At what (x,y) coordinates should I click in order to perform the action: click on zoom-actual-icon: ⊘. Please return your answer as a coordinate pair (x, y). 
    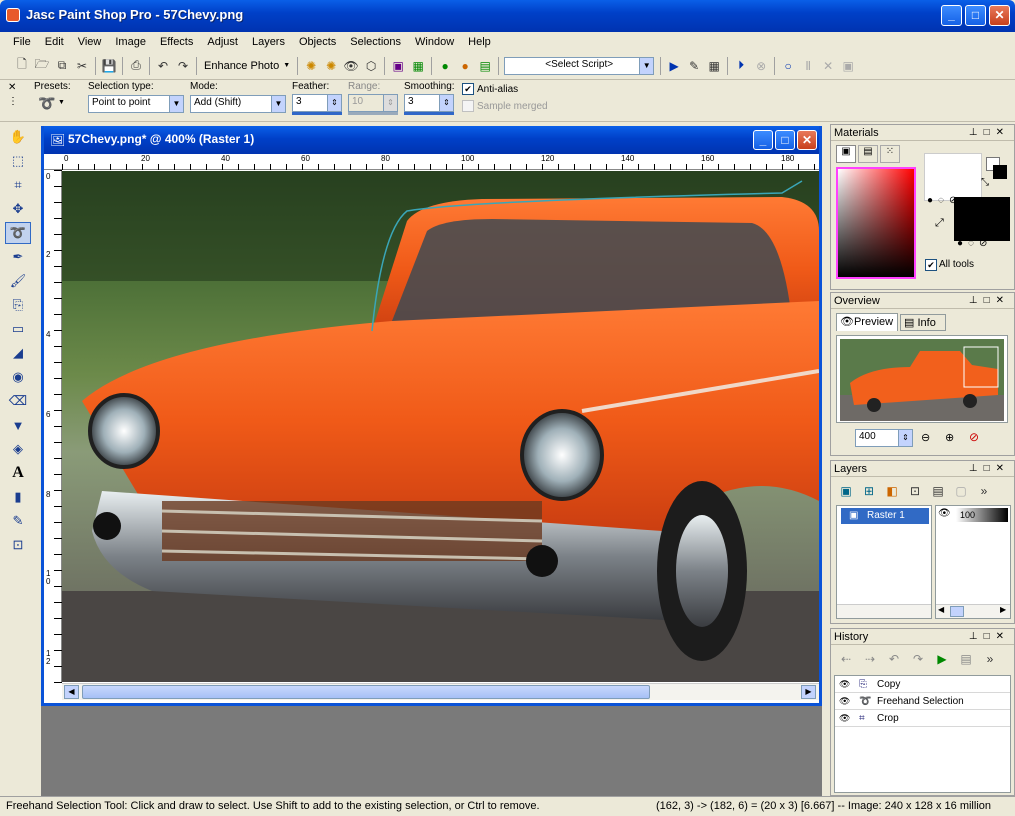
    Looking at the image, I should click on (974, 437).